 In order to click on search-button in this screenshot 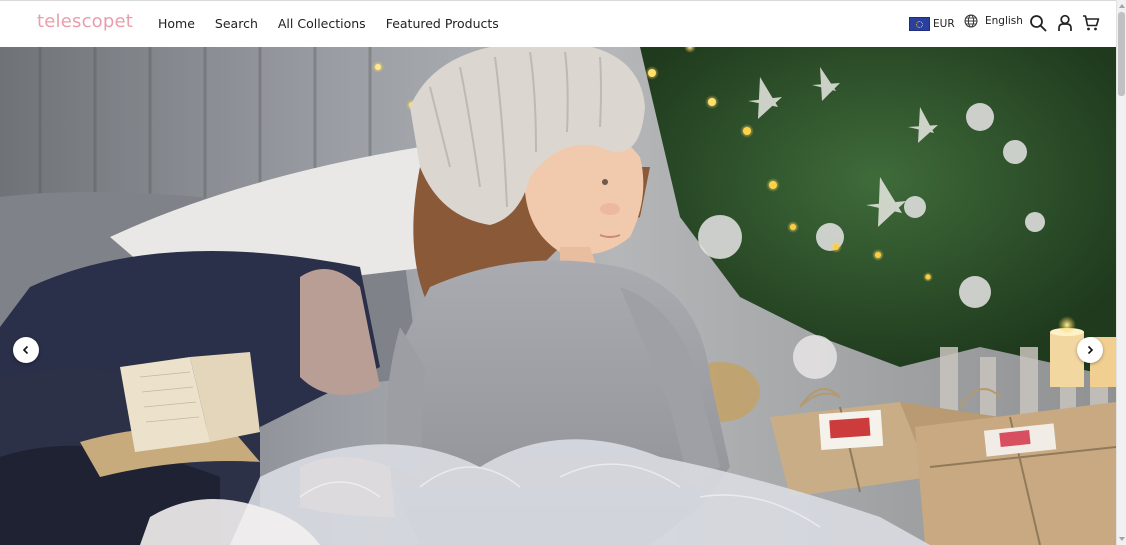, I will do `click(1039, 24)`.